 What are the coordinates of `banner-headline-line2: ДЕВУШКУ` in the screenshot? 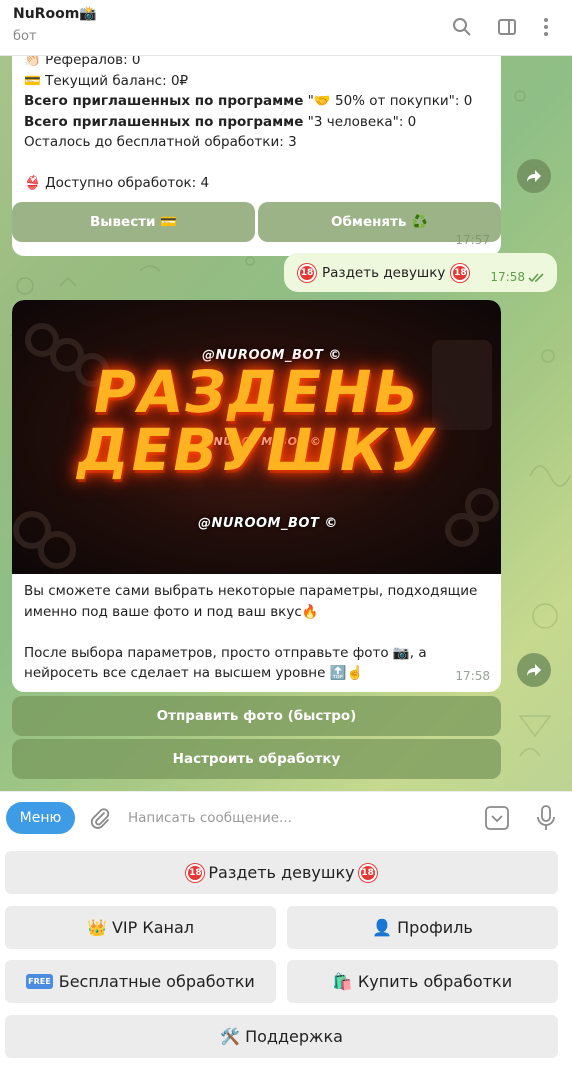 It's located at (256, 450).